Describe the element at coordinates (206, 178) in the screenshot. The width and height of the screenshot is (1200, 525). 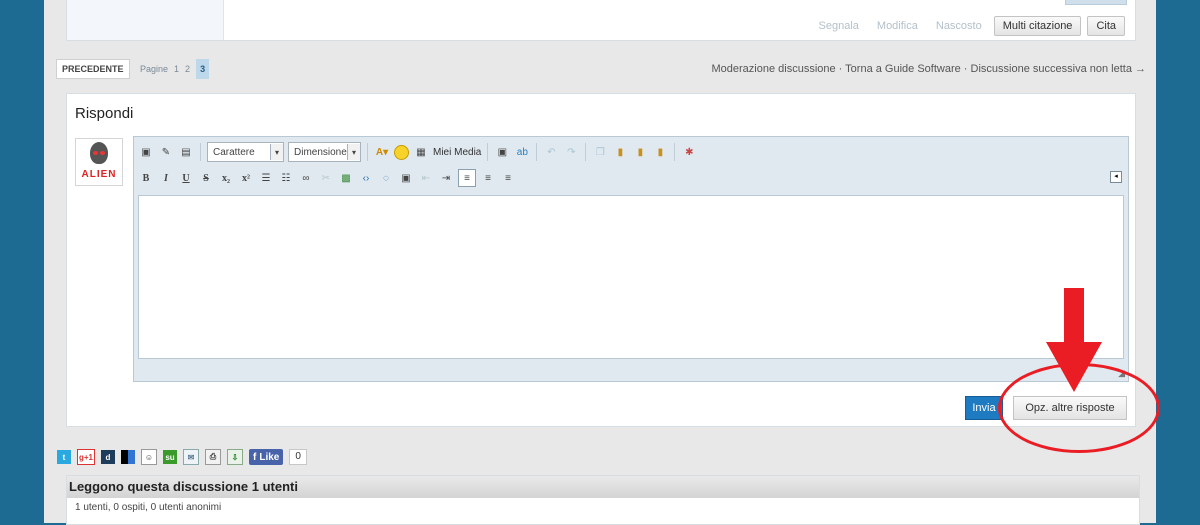
I see `strikethrough-icon: S` at that location.